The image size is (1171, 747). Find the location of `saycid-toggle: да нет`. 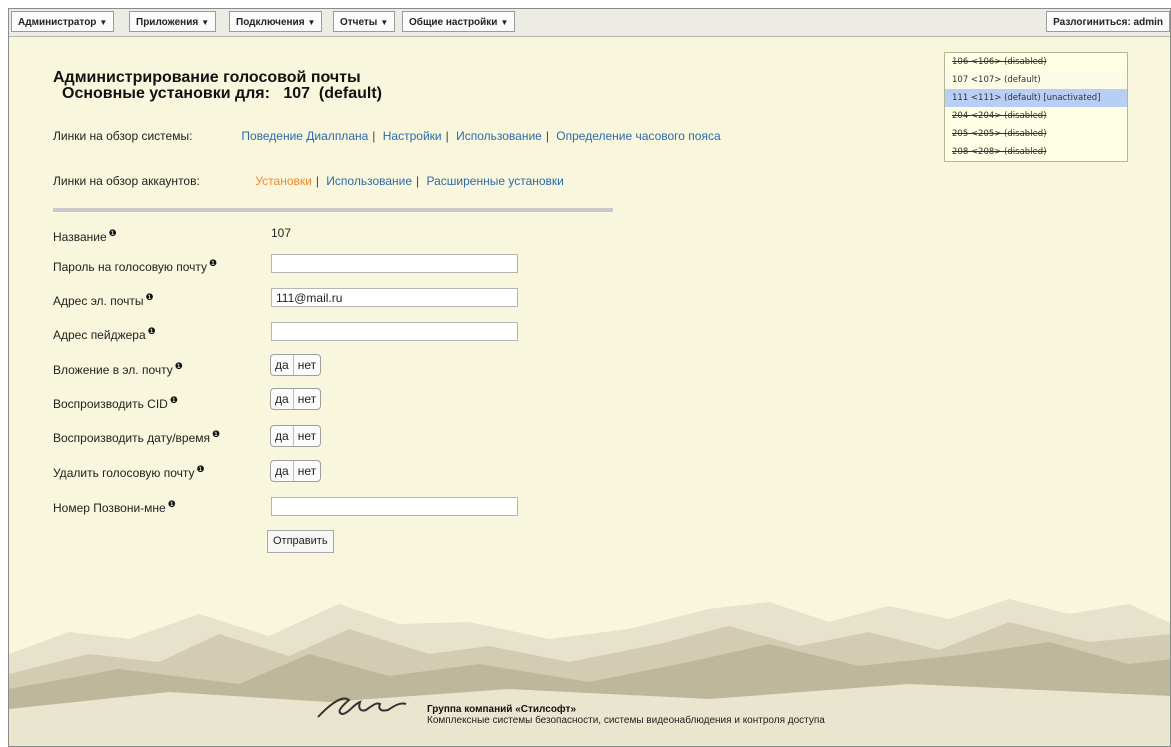

saycid-toggle: да нет is located at coordinates (296, 399).